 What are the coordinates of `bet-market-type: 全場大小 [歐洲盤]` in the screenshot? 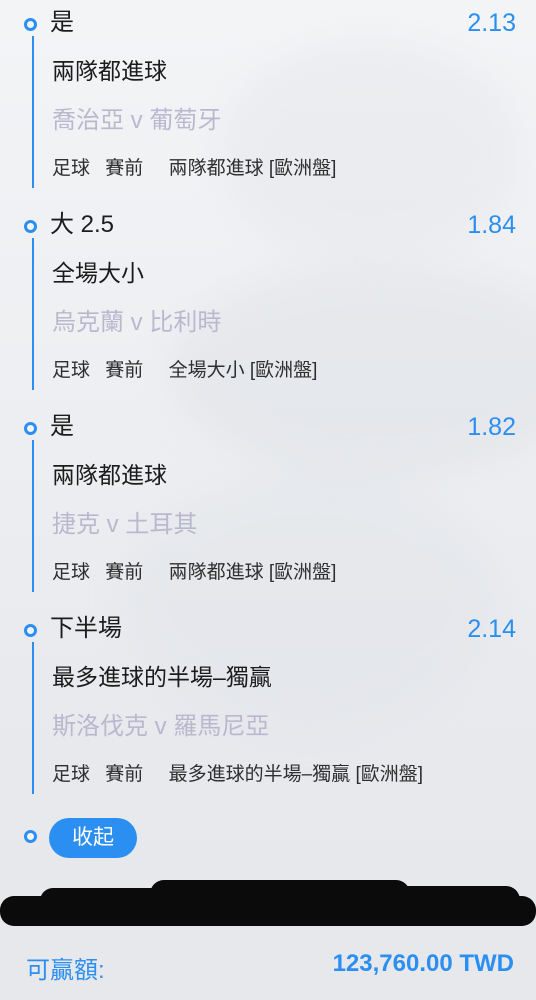 It's located at (243, 370).